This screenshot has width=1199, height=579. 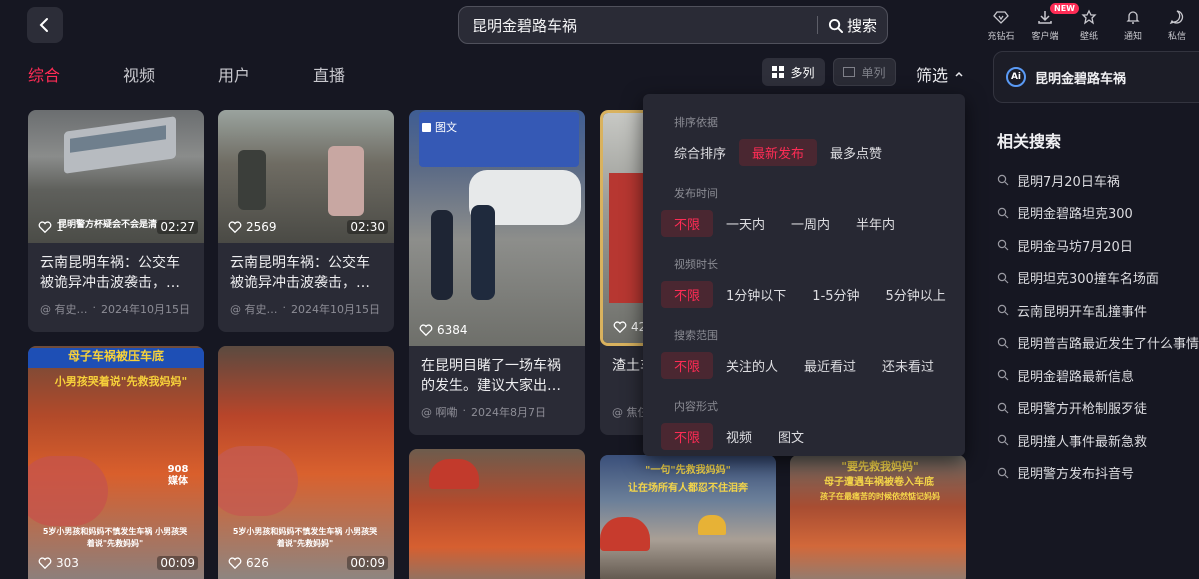 What do you see at coordinates (1075, 215) in the screenshot?
I see `related-search-text: 昆明金碧路坦克300` at bounding box center [1075, 215].